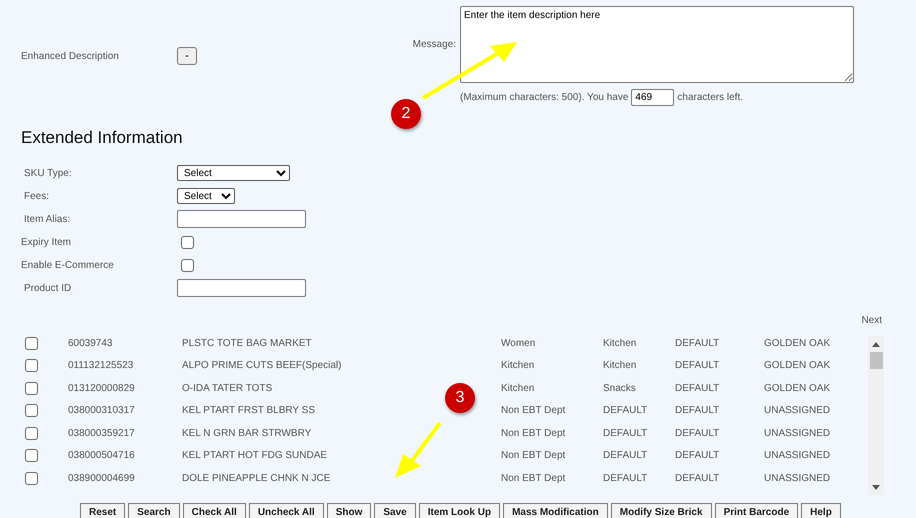 Image resolution: width=916 pixels, height=518 pixels. What do you see at coordinates (46, 242) in the screenshot?
I see `field-label: Expiry Item` at bounding box center [46, 242].